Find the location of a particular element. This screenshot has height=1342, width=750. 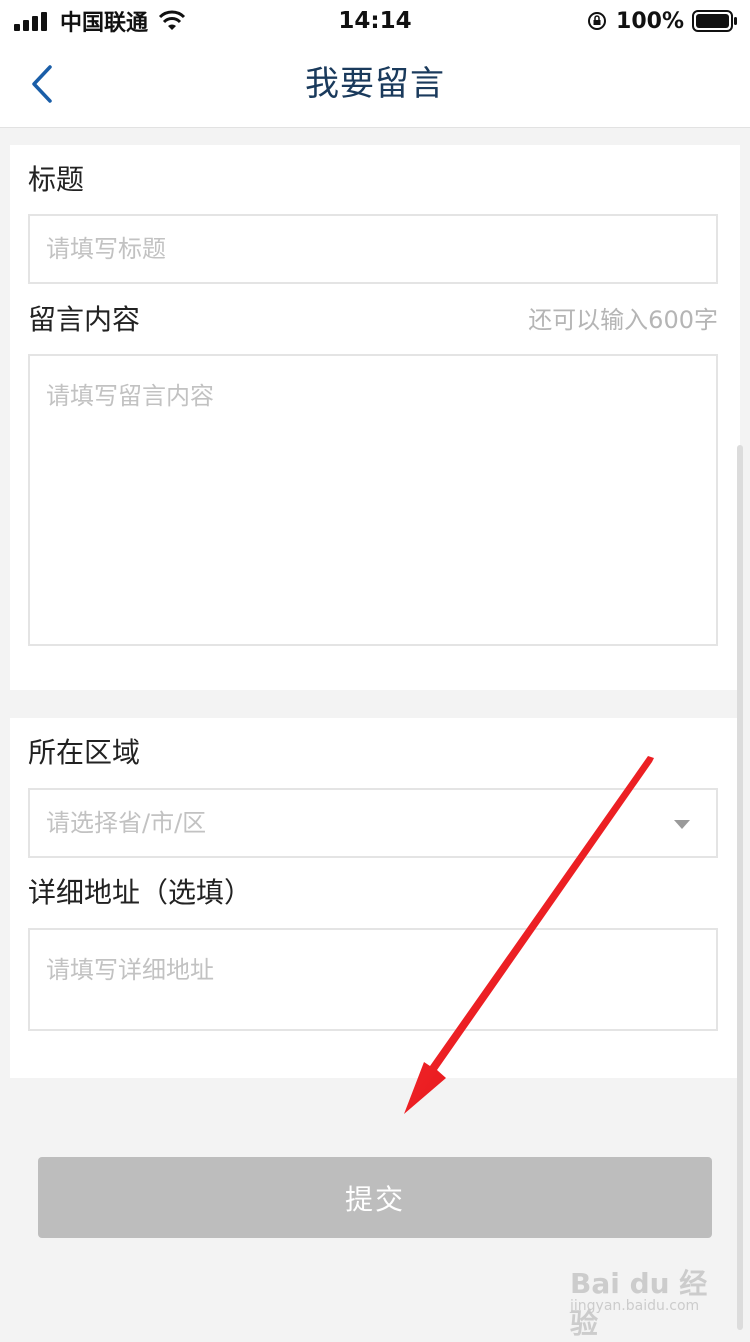

scrollbar is located at coordinates (740, 887).